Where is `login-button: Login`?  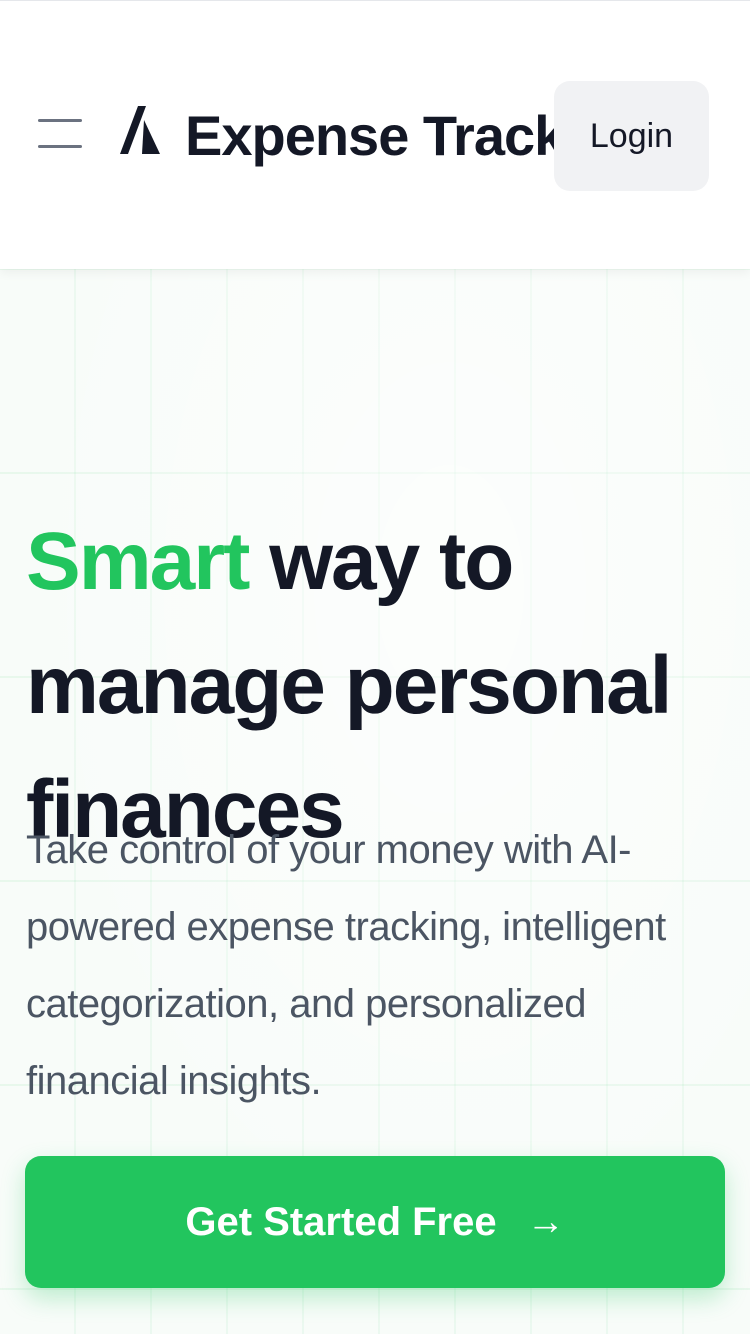 login-button: Login is located at coordinates (631, 136).